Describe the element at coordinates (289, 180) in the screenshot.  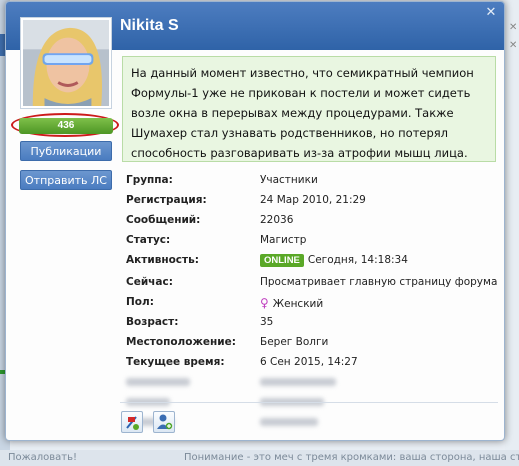
I see `field-value: Участники` at that location.